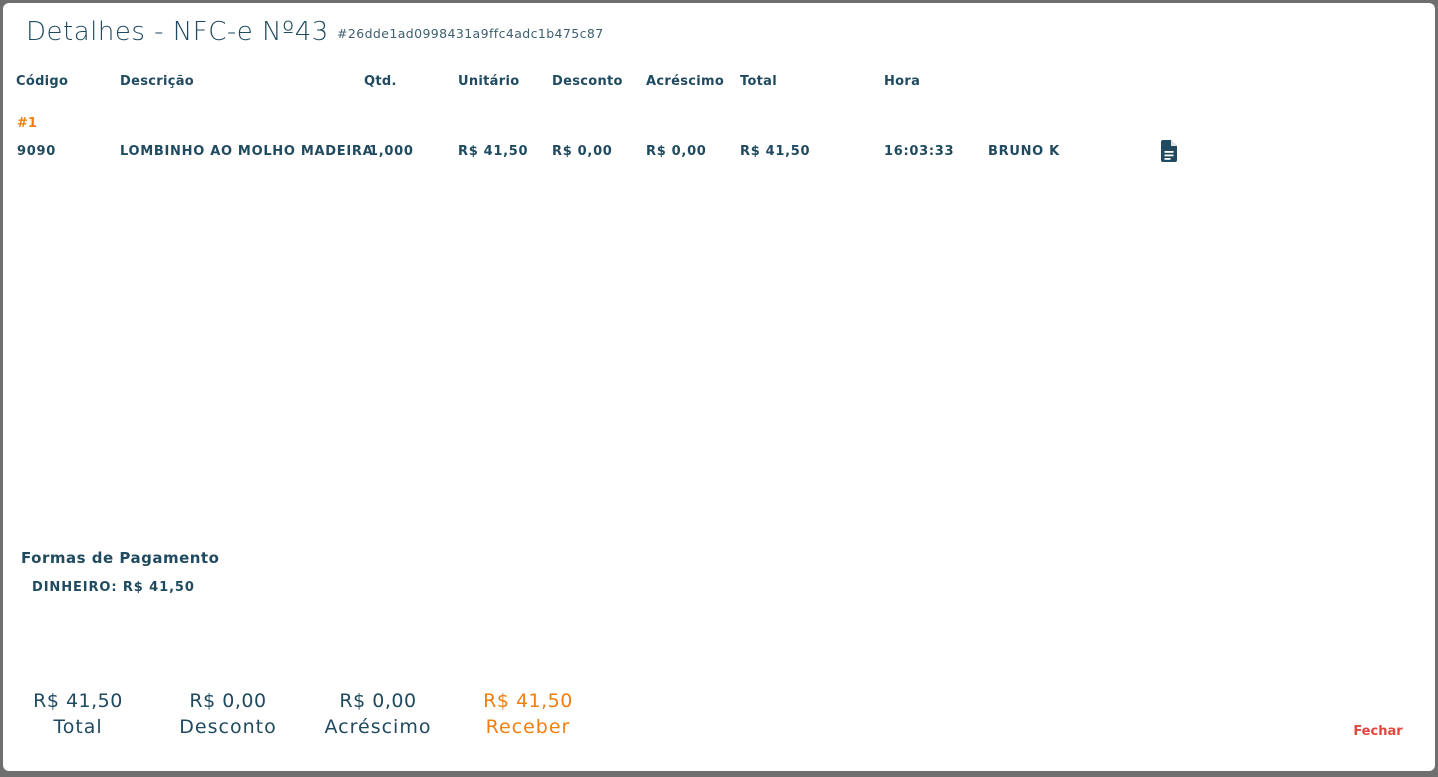 This screenshot has width=1438, height=777. What do you see at coordinates (685, 81) in the screenshot?
I see `header-acrescimo: Acréscimo` at bounding box center [685, 81].